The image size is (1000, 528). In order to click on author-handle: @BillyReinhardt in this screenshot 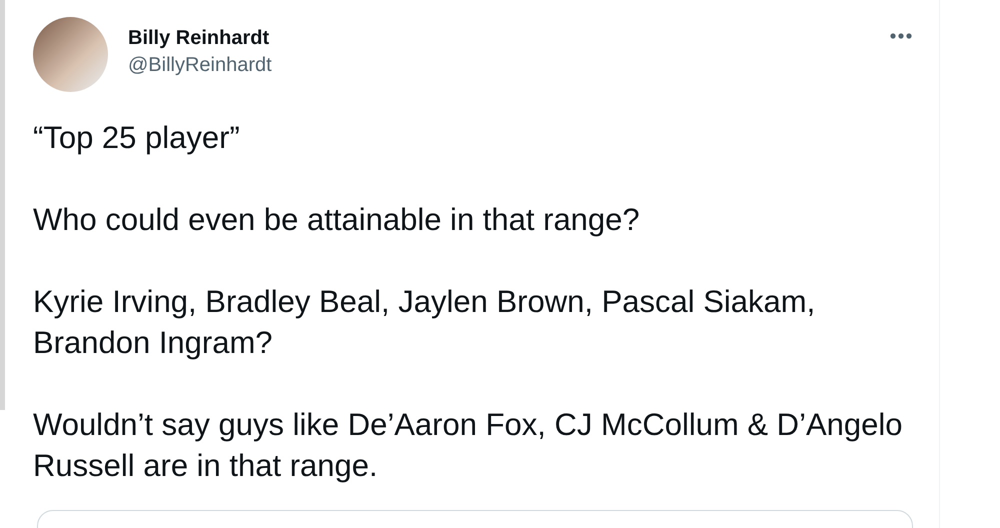, I will do `click(200, 65)`.